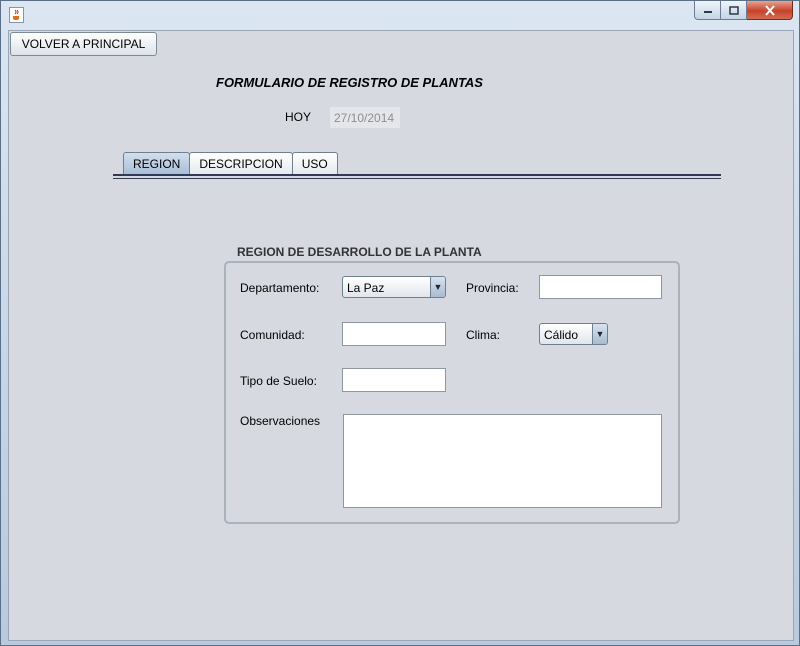 This screenshot has height=646, width=800. Describe the element at coordinates (502, 461) in the screenshot. I see `observaciones-textarea` at that location.